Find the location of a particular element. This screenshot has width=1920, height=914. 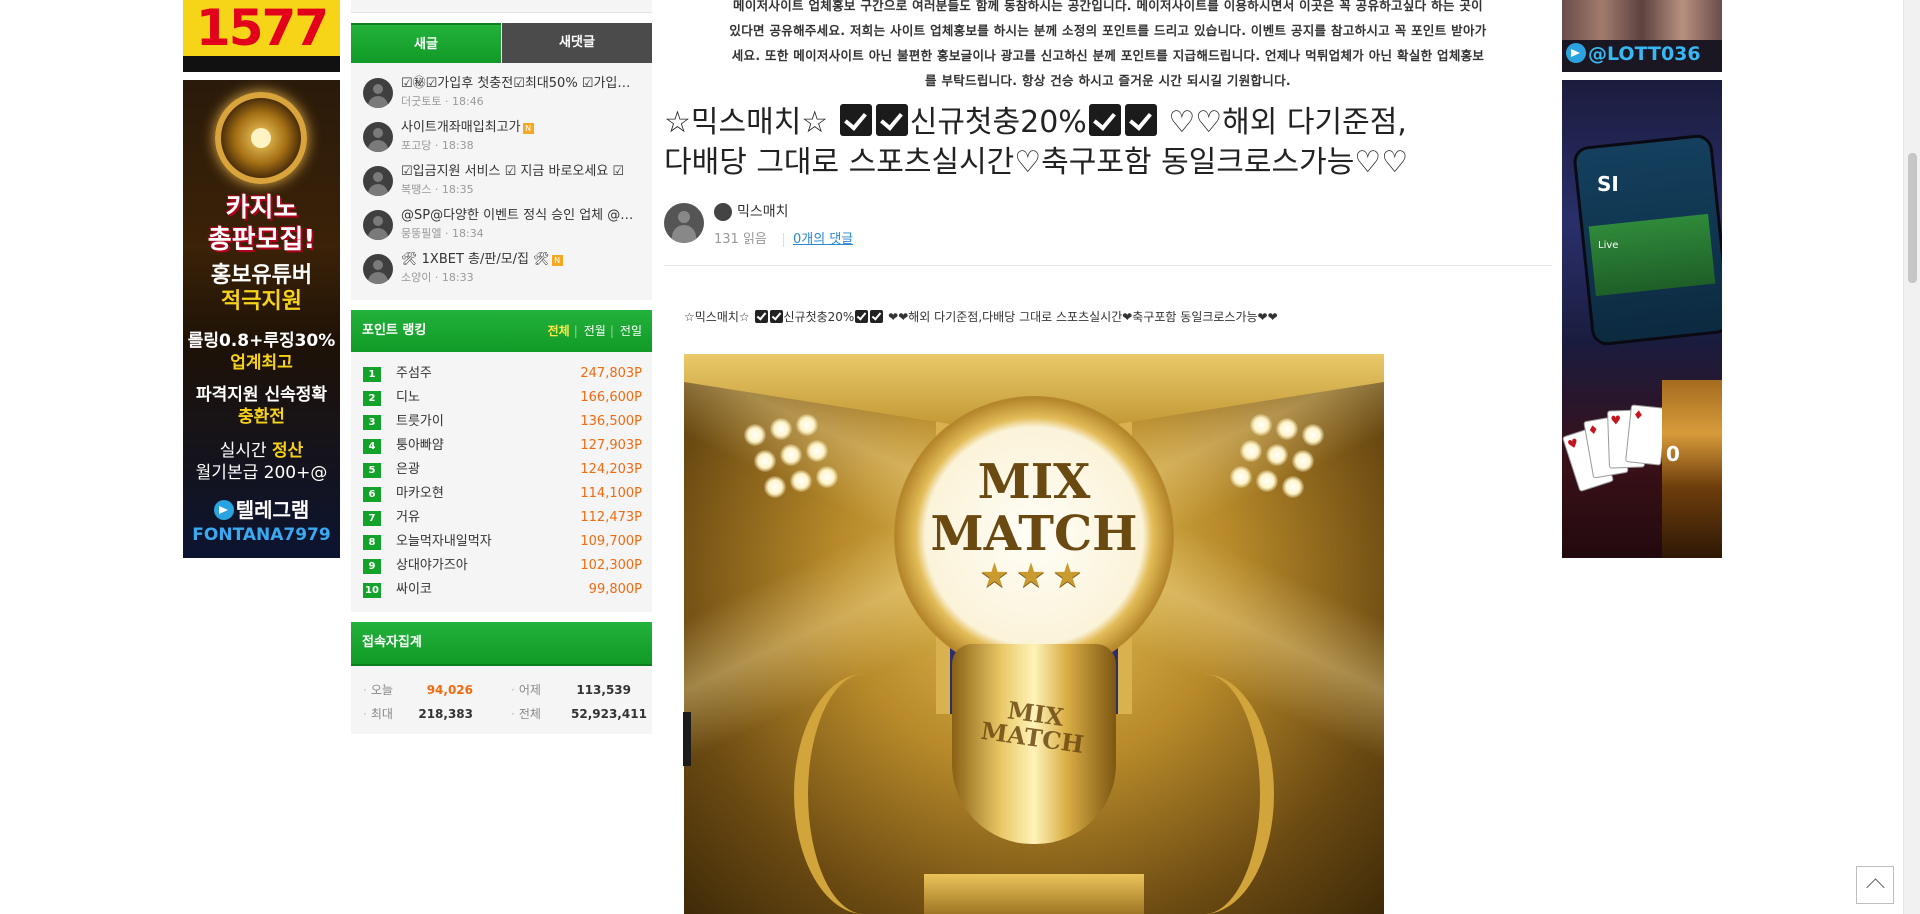

stat-value: 94,026 is located at coordinates (449, 690).